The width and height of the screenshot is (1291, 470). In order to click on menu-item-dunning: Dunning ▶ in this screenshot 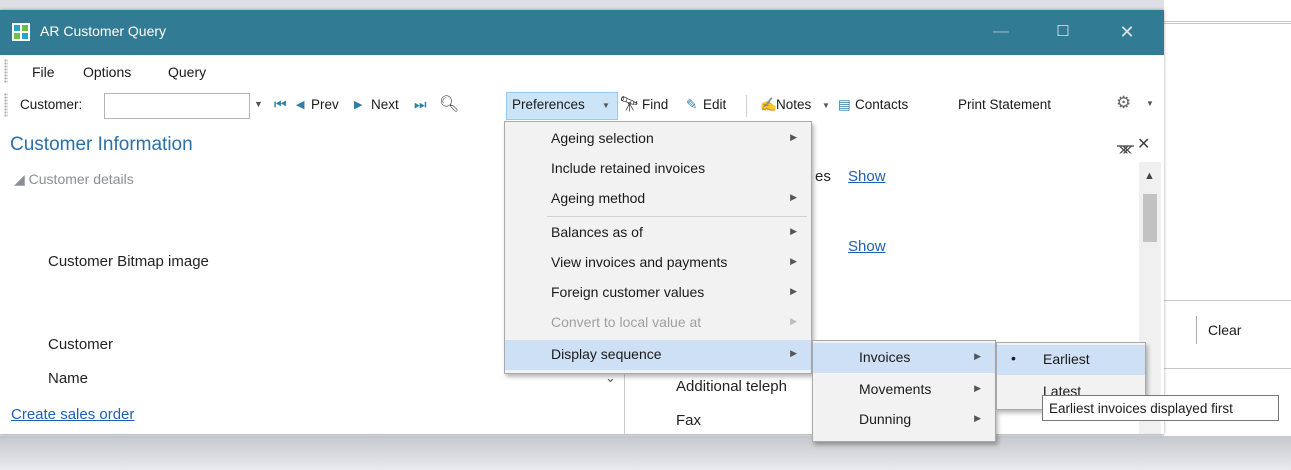, I will do `click(904, 420)`.